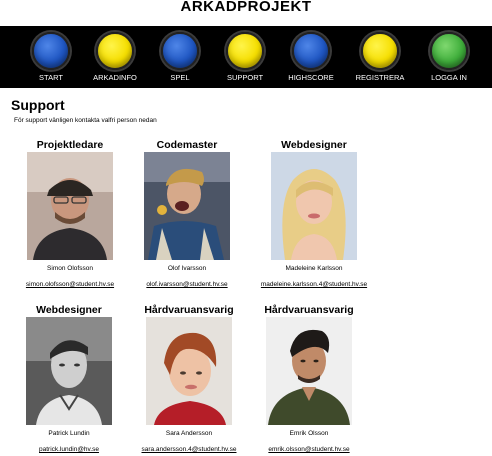 The width and height of the screenshot is (492, 456). Describe the element at coordinates (187, 145) in the screenshot. I see `person-role: Codemaster` at that location.